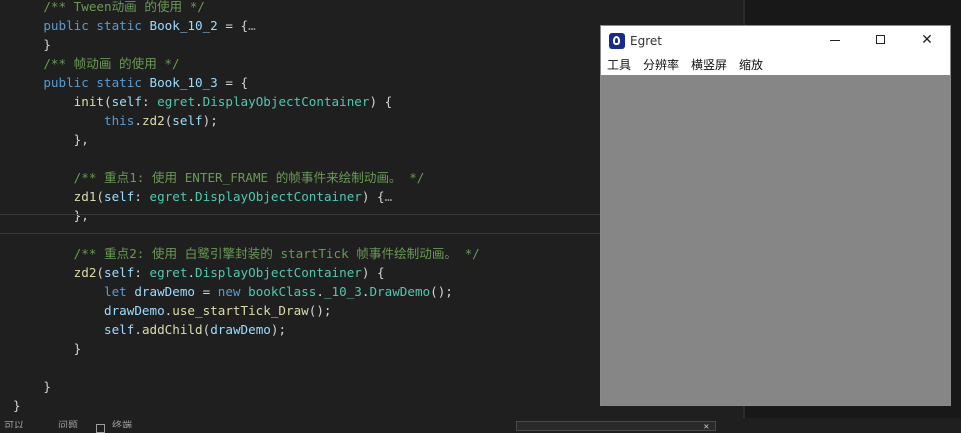  I want to click on bottom-tab-1: 可以, so click(14, 425).